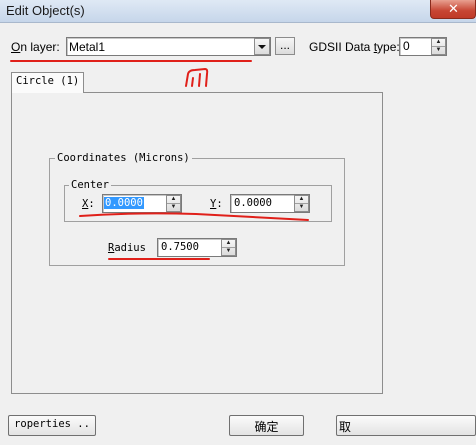 The height and width of the screenshot is (445, 476). I want to click on chevron-down-icon, so click(262, 47).